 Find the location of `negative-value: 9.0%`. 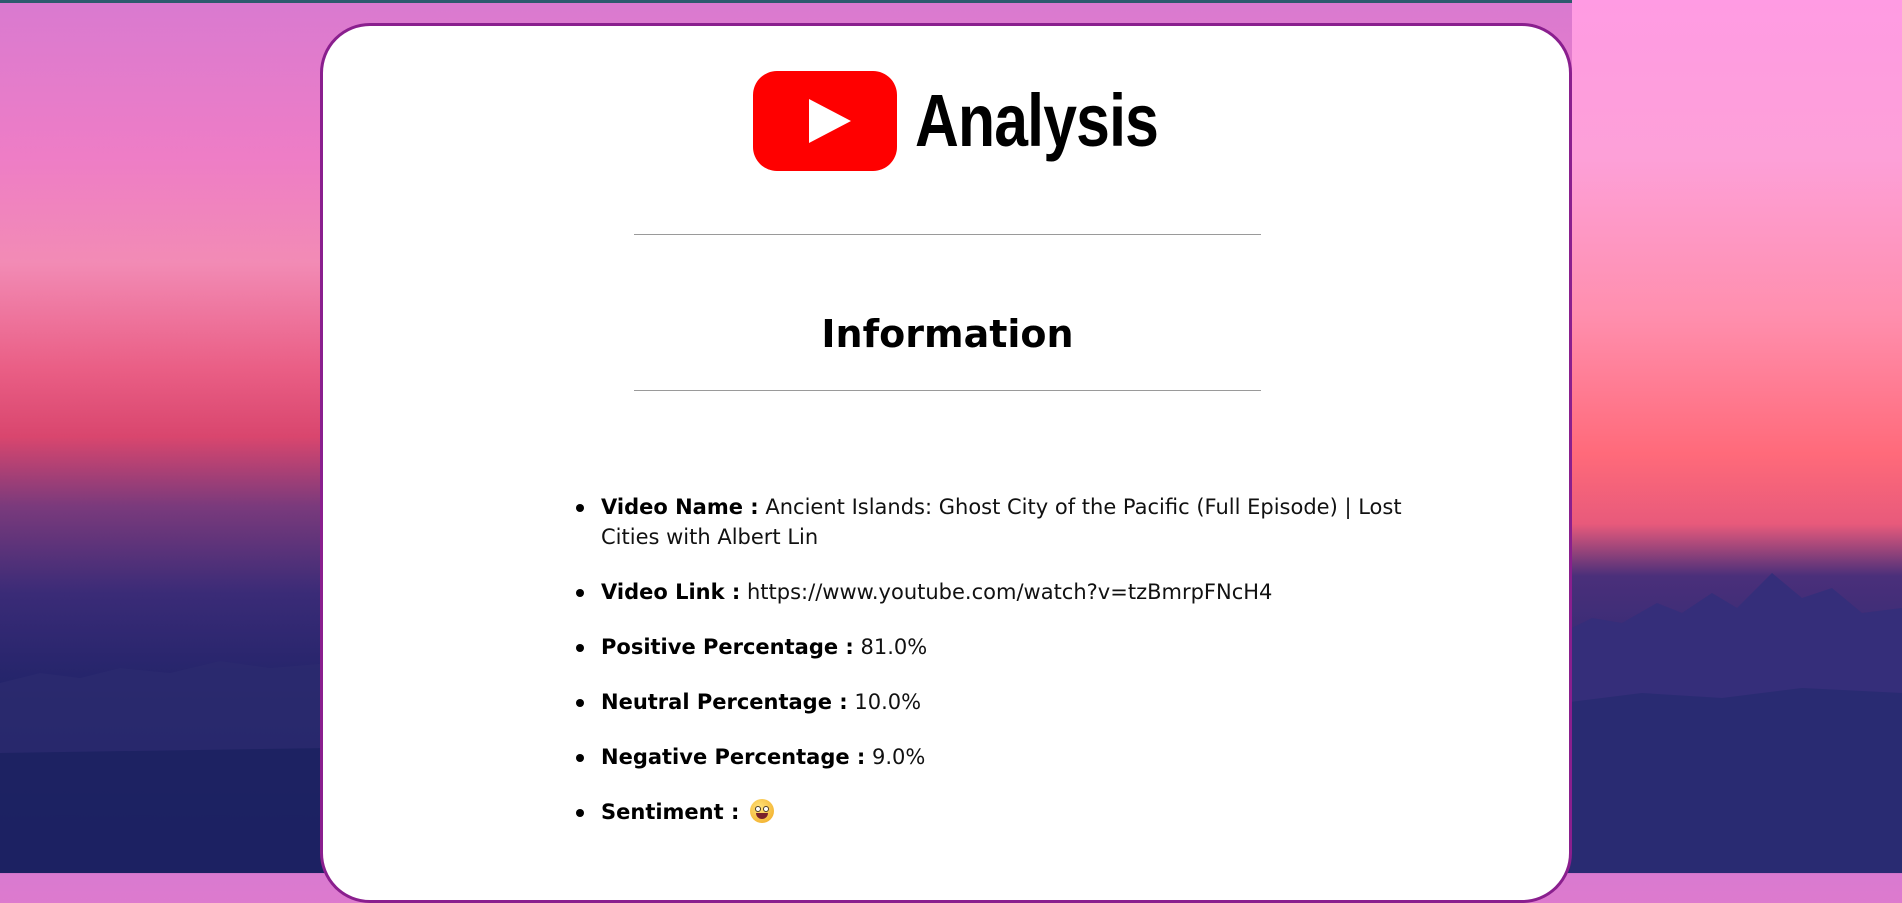

negative-value: 9.0% is located at coordinates (899, 757).